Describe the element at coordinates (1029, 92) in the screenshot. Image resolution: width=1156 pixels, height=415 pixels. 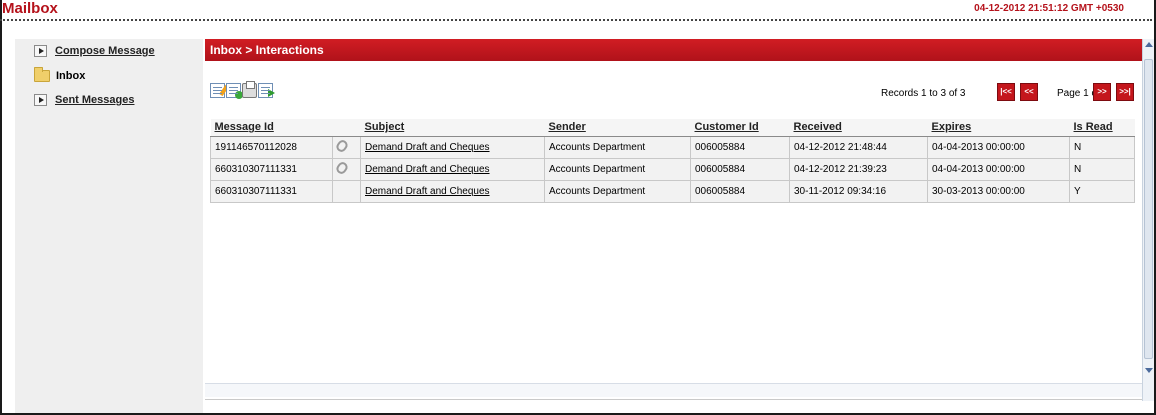
I see `prev-page-button: <<` at that location.